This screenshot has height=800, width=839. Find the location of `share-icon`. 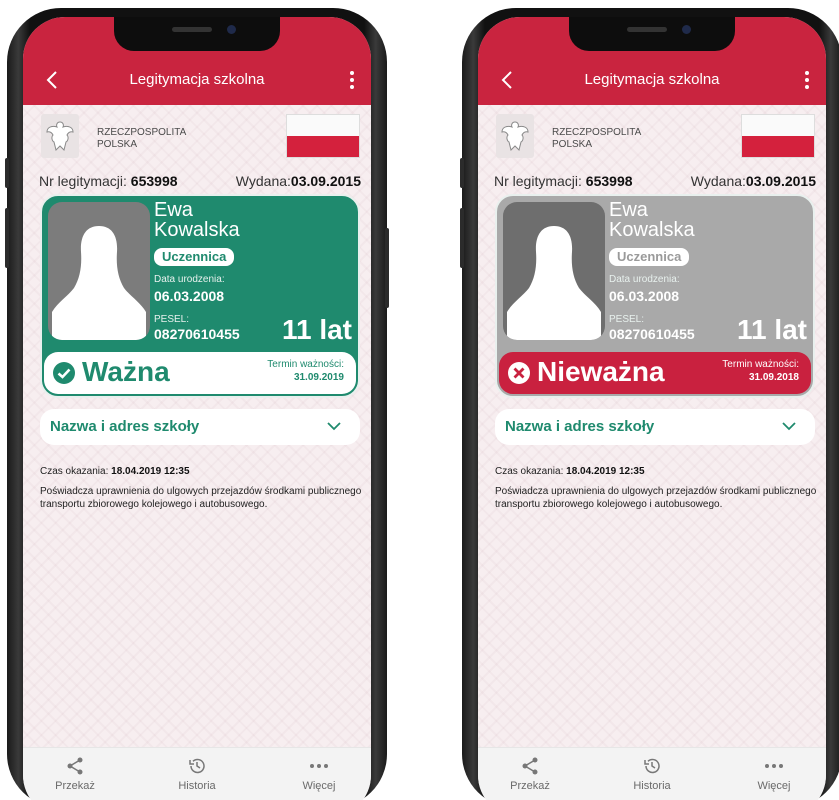

share-icon is located at coordinates (75, 766).